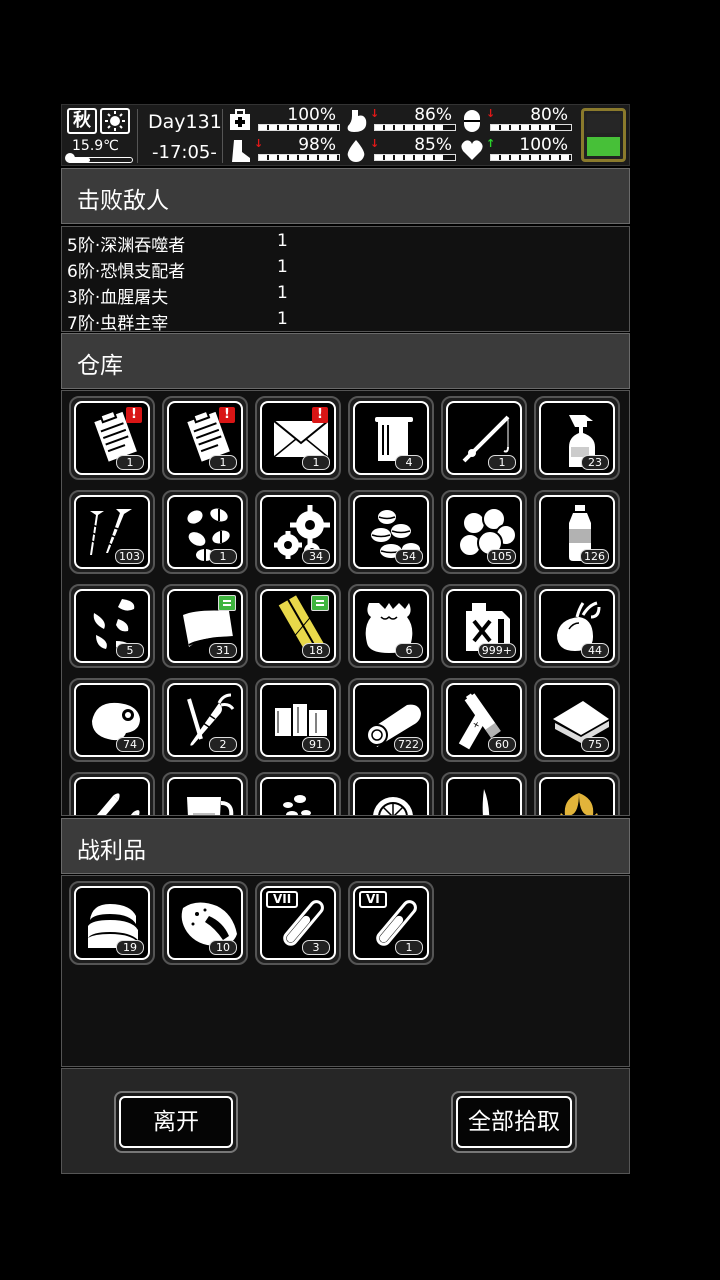  What do you see at coordinates (502, 744) in the screenshot?
I see `item-count: 60` at bounding box center [502, 744].